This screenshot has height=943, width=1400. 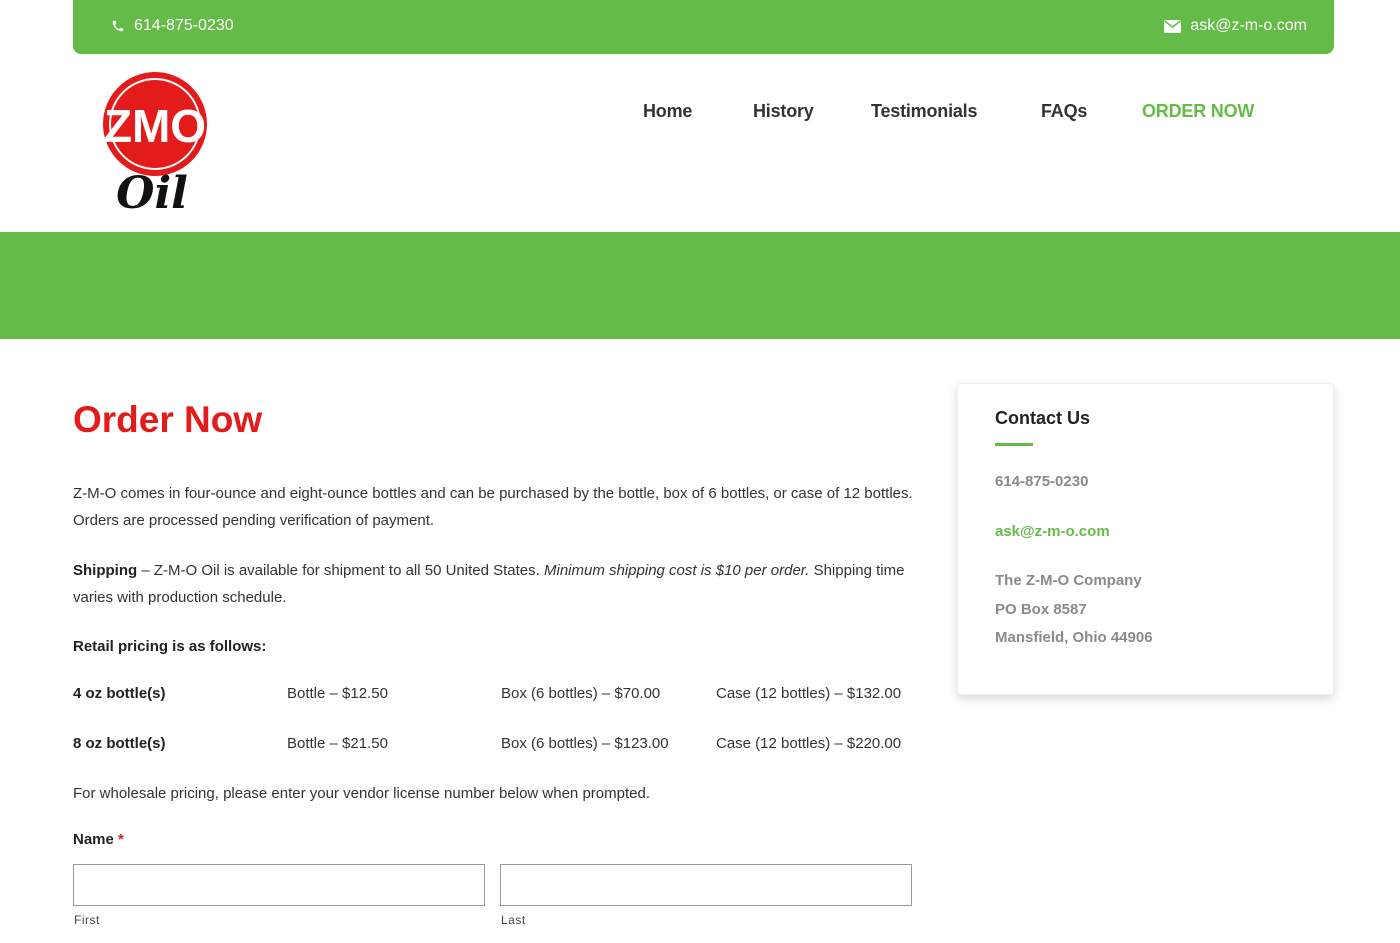 I want to click on contact-title: Contact Us, so click(x=1043, y=418).